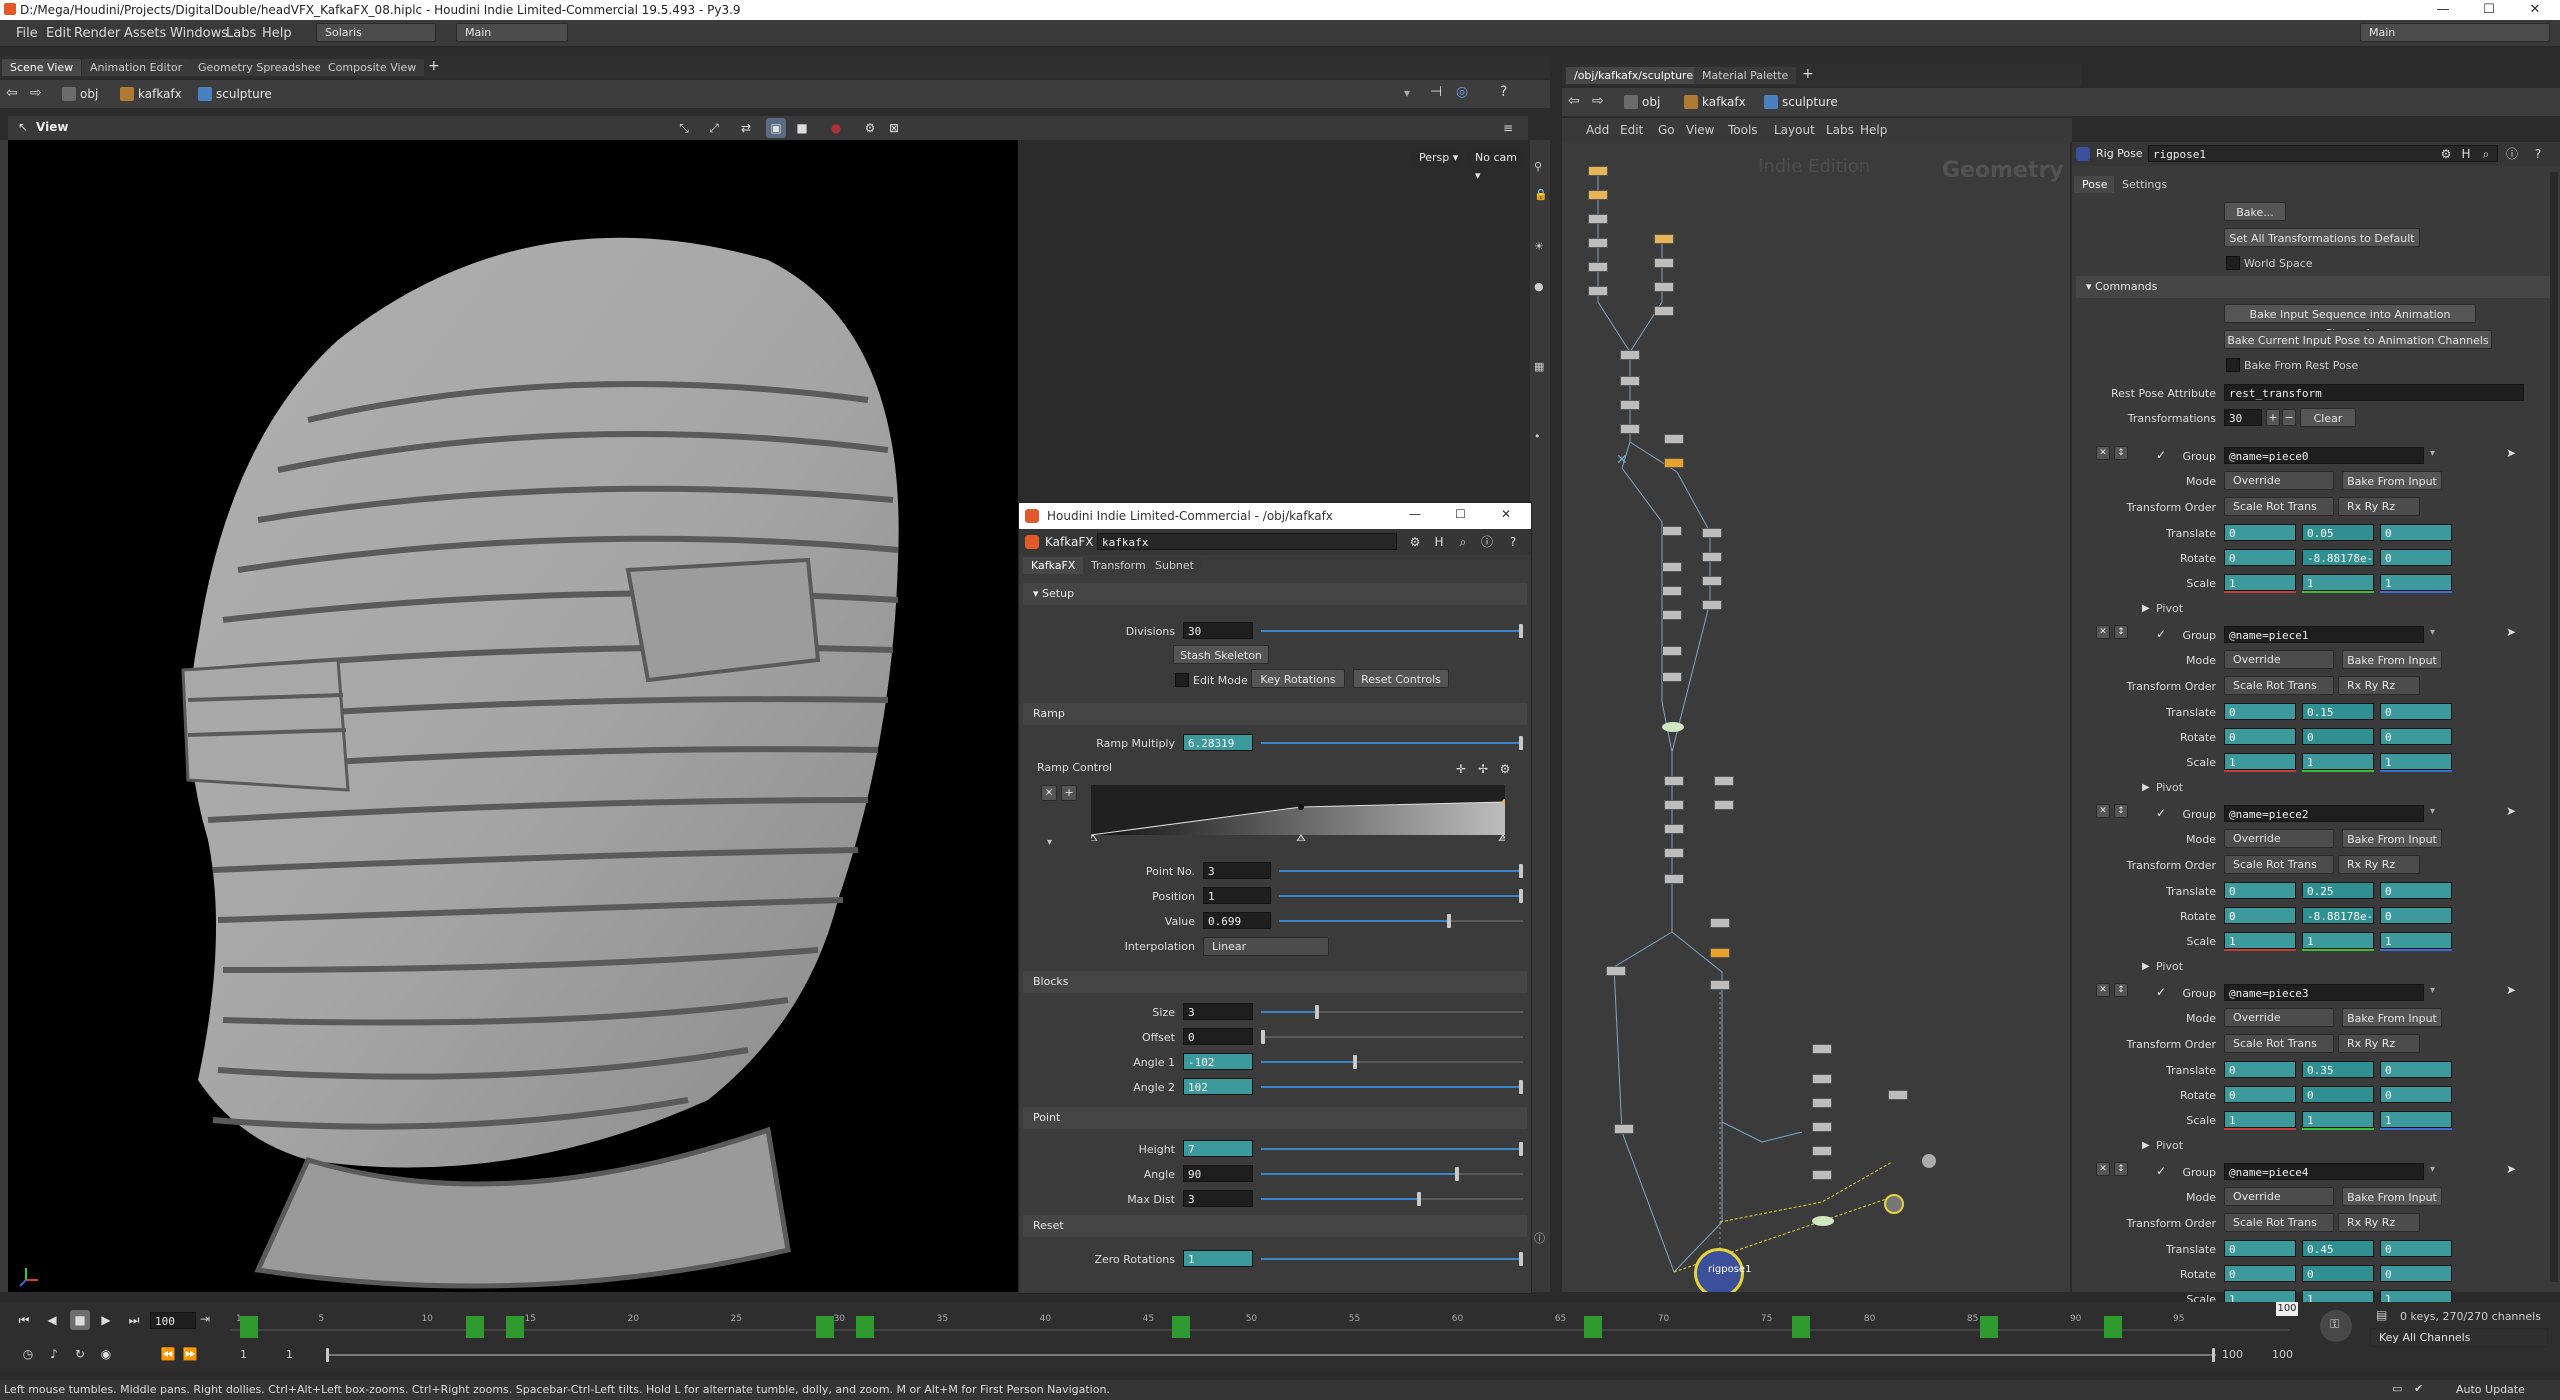 This screenshot has height=1400, width=2560. What do you see at coordinates (2554, 727) in the screenshot?
I see `param-scrollbar` at bounding box center [2554, 727].